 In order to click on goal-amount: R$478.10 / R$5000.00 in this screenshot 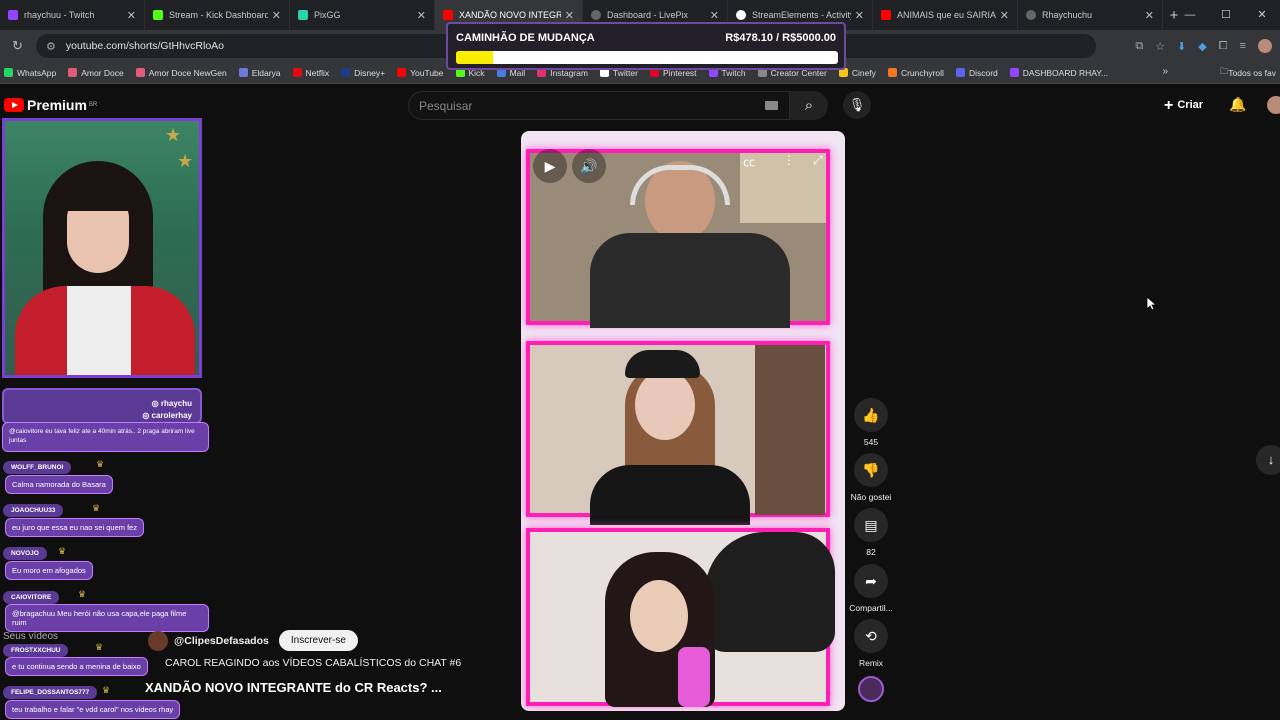, I will do `click(780, 38)`.